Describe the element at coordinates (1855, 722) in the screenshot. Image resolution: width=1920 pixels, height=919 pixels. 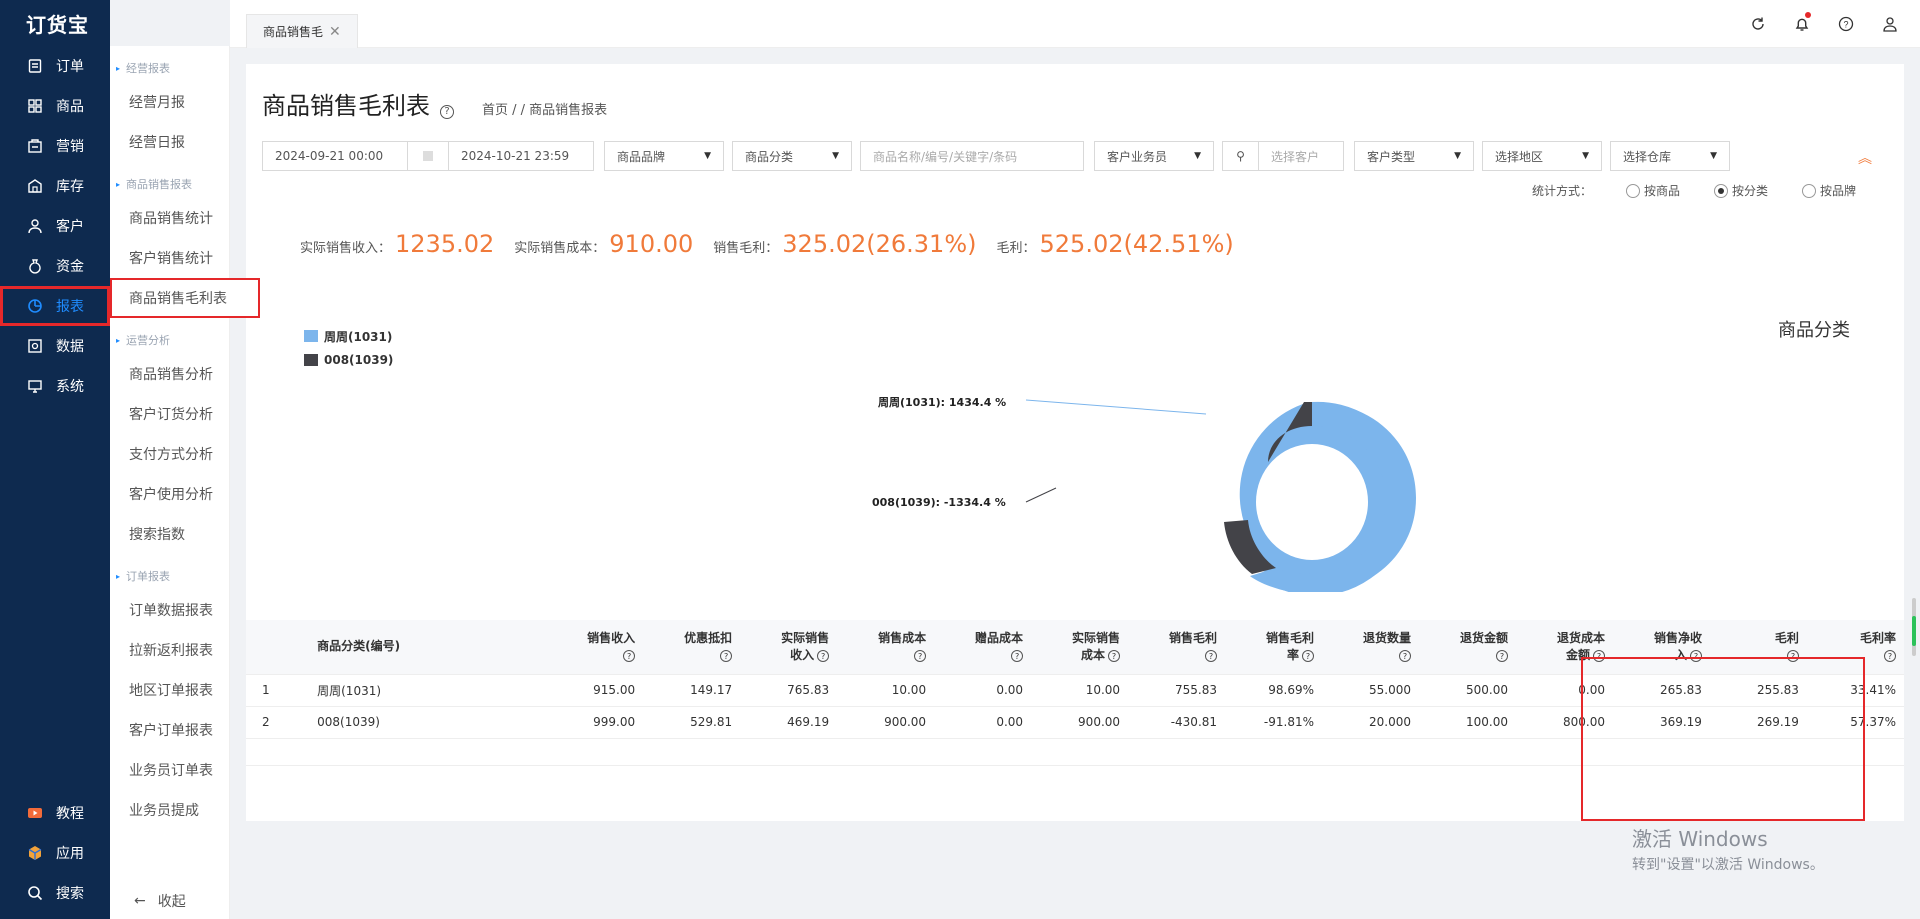
I see `table-cell: 57.37%` at that location.